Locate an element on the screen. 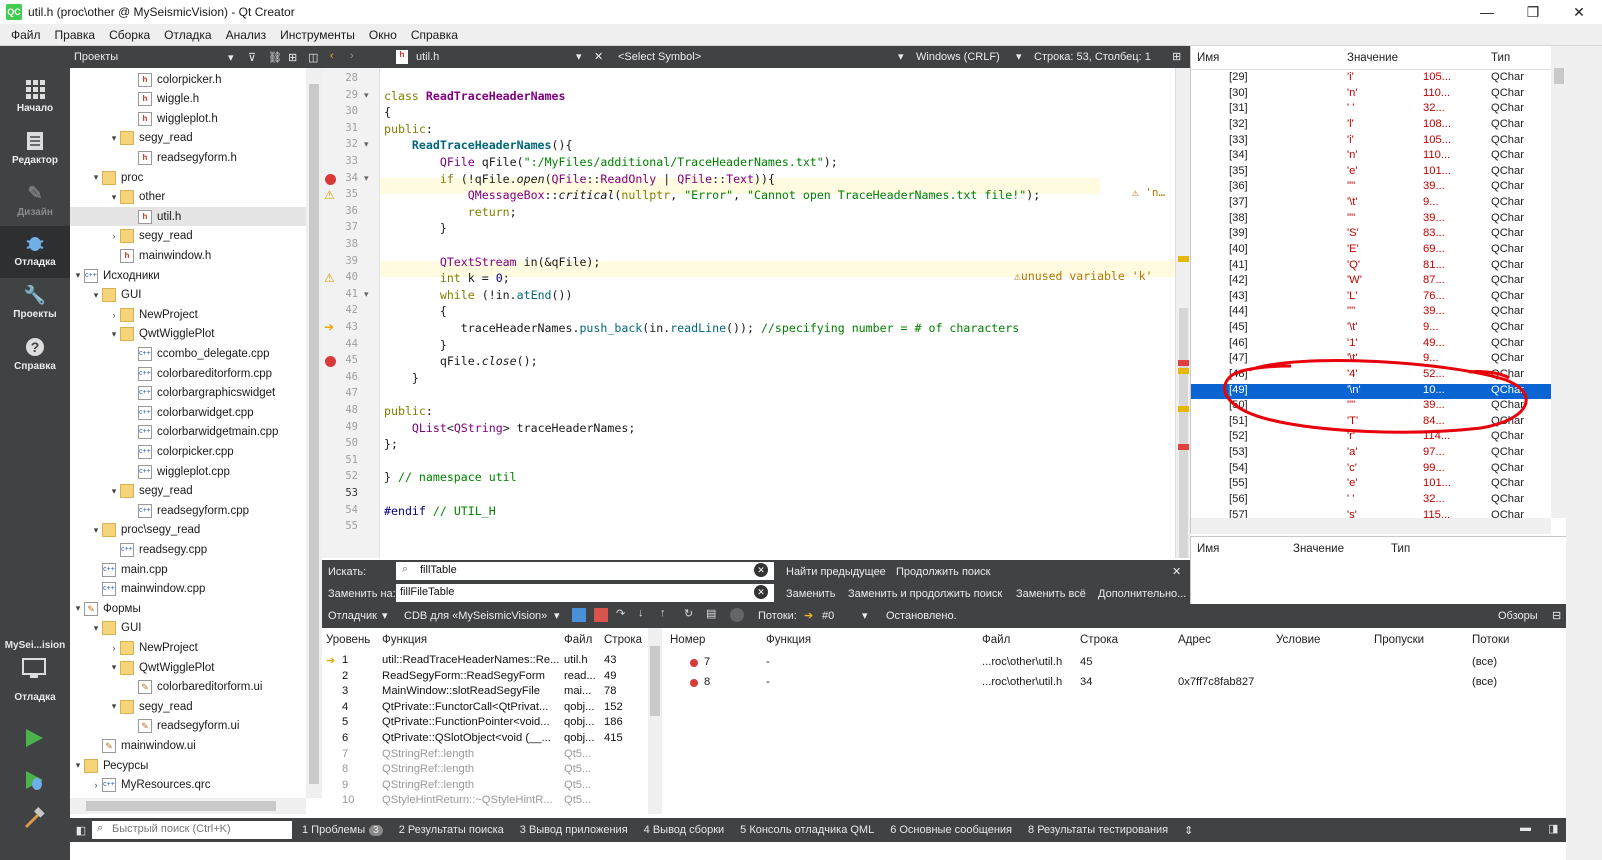  step-into-icon: ↓ is located at coordinates (641, 613).